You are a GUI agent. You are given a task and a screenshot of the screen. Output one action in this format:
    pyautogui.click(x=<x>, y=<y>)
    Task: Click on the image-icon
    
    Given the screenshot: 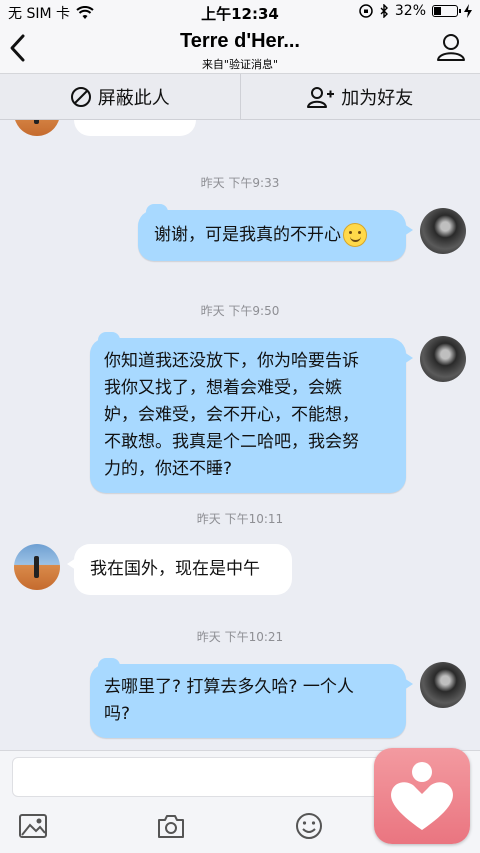 What is the action you would take?
    pyautogui.click(x=33, y=826)
    